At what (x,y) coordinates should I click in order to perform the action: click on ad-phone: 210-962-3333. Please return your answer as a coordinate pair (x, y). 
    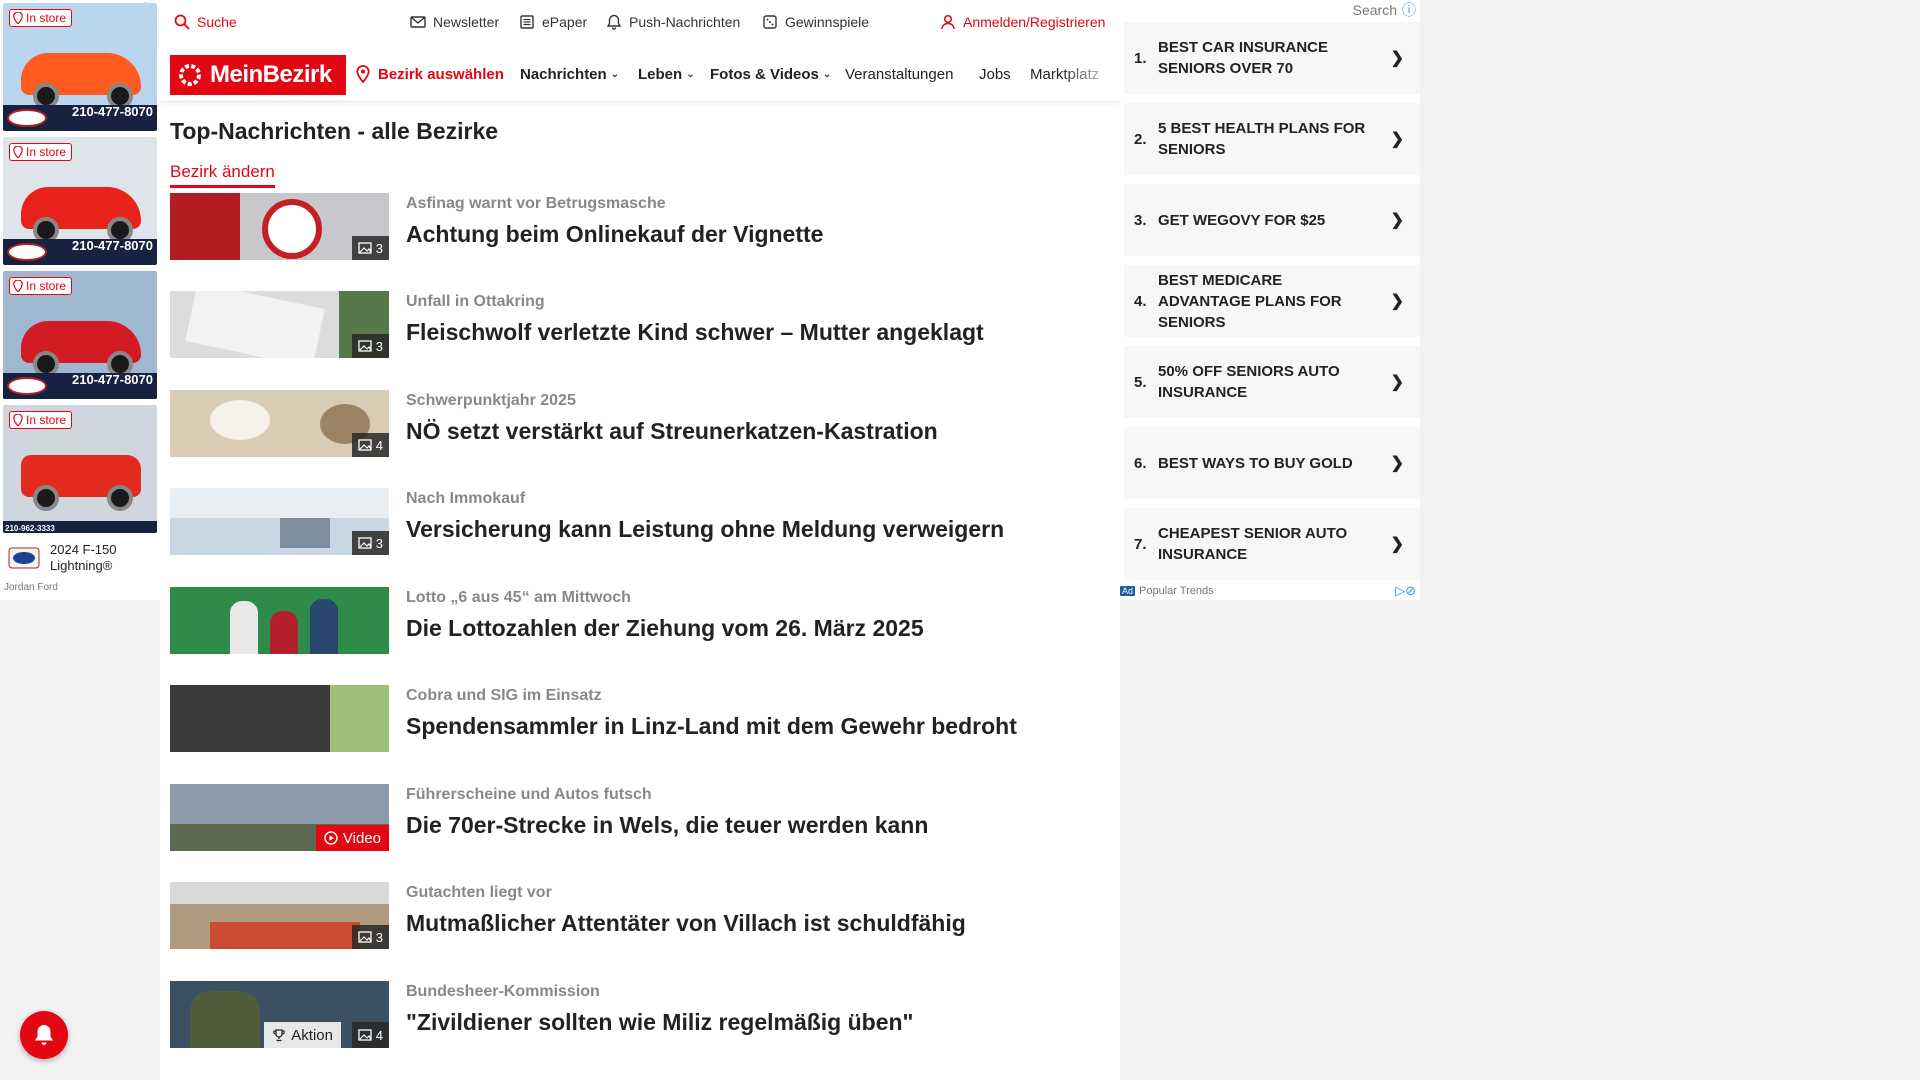
    Looking at the image, I should click on (30, 528).